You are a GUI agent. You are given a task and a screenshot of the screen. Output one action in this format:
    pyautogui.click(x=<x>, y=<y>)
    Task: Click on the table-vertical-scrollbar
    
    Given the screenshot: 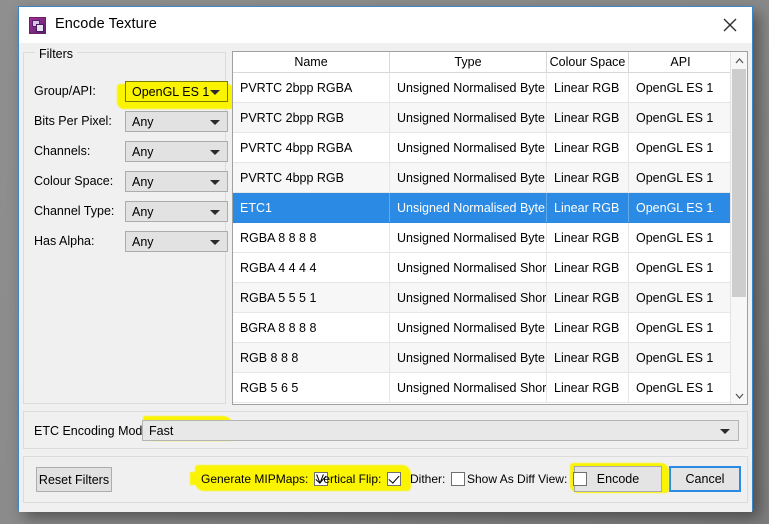 What is the action you would take?
    pyautogui.click(x=738, y=228)
    